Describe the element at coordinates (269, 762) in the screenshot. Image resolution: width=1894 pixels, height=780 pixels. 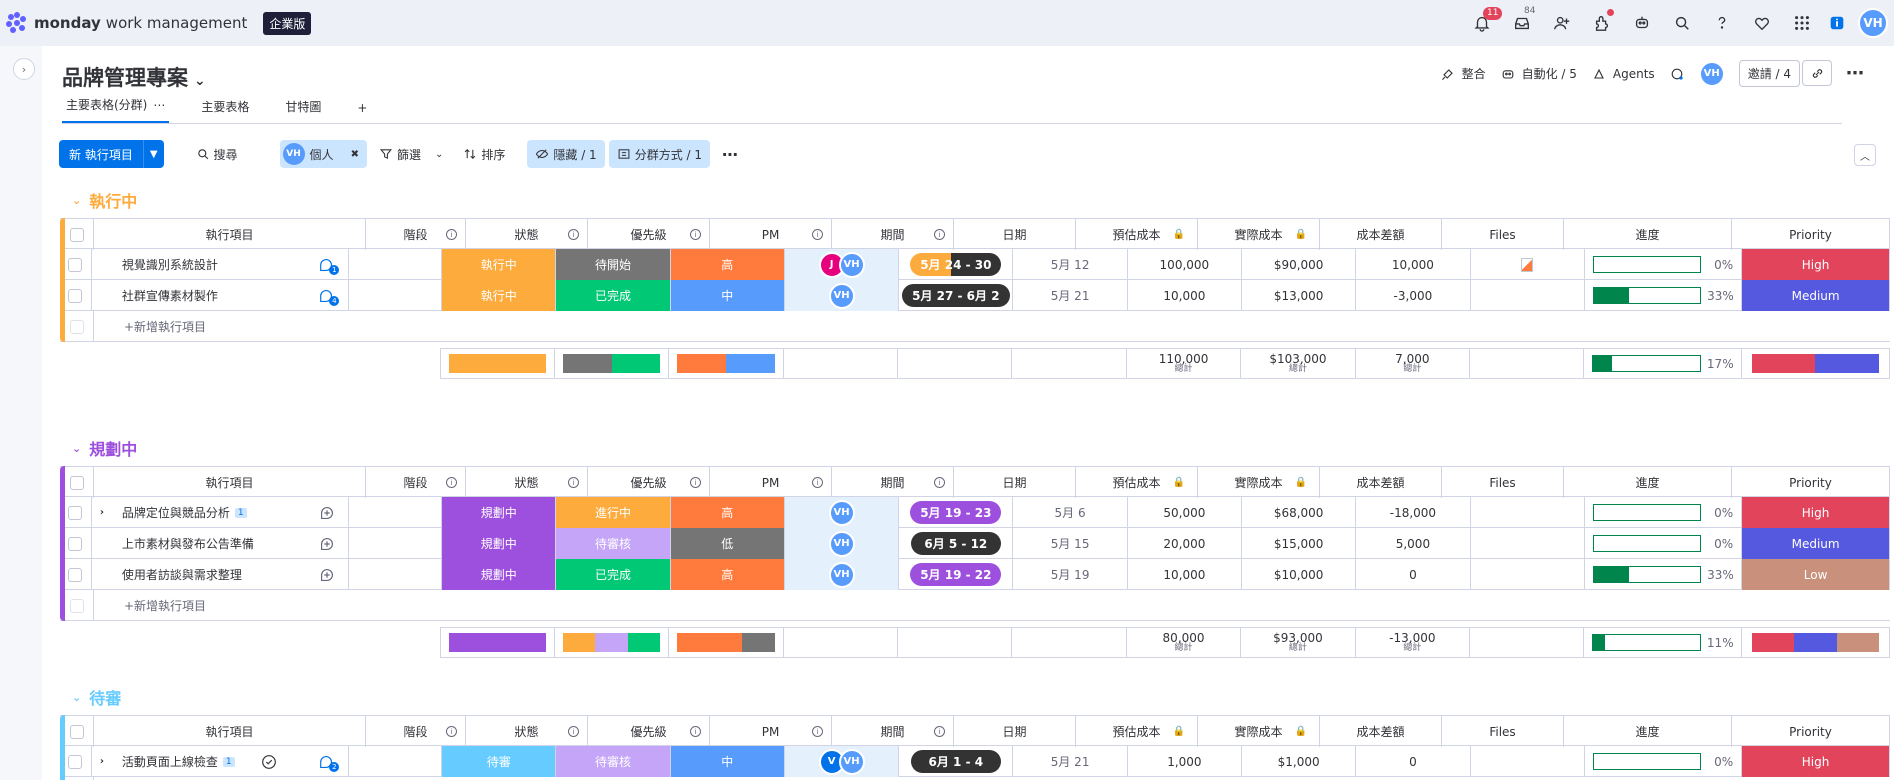
I see `check-circle-icon` at that location.